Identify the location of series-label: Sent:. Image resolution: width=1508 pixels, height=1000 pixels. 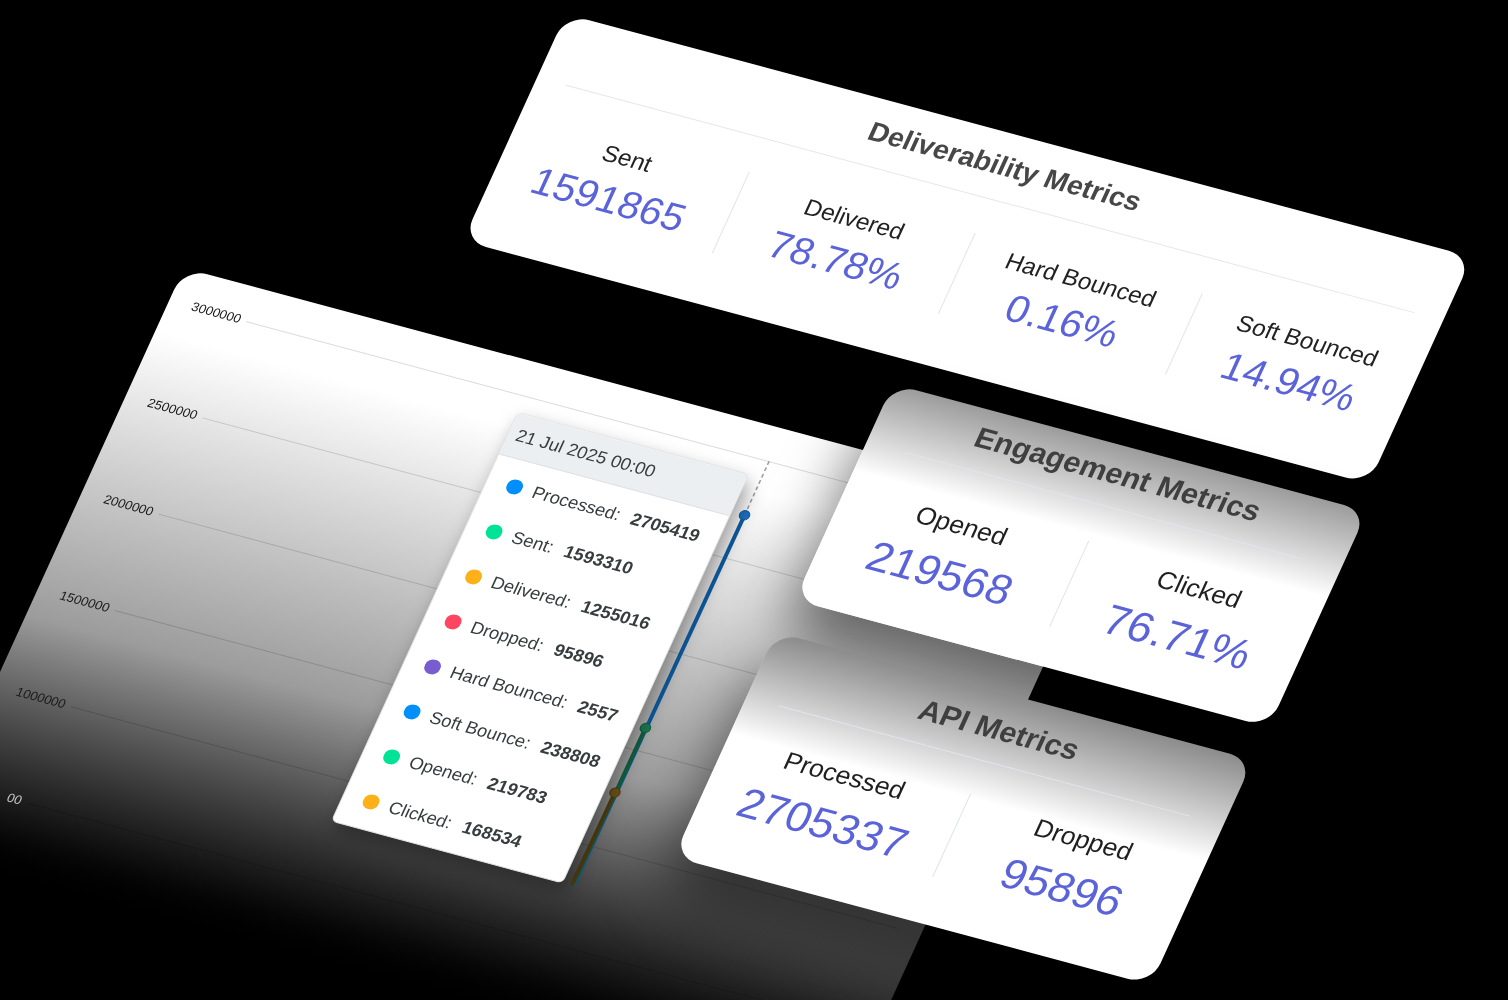
(532, 542).